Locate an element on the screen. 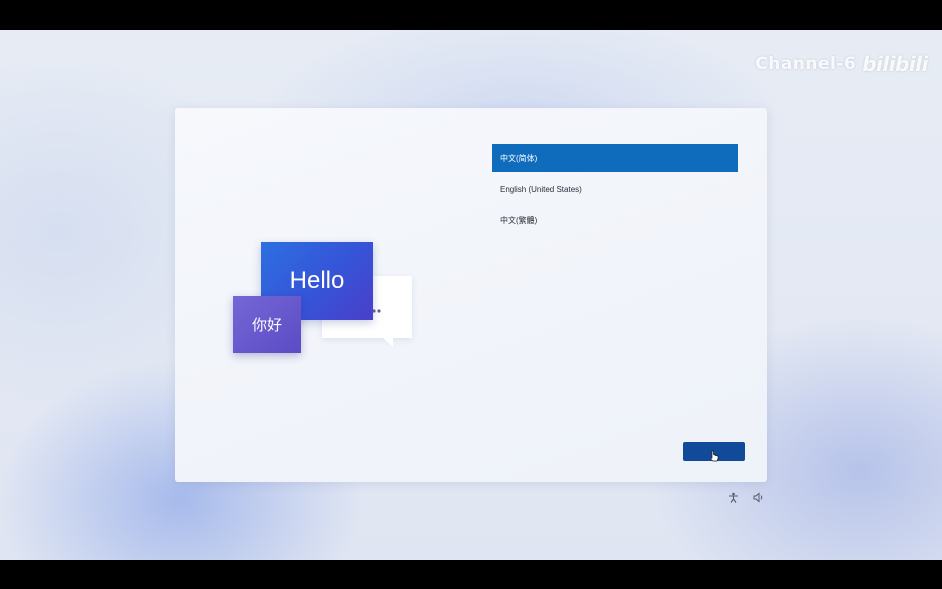 The height and width of the screenshot is (589, 942). nihao-text: 你好 is located at coordinates (266, 325).